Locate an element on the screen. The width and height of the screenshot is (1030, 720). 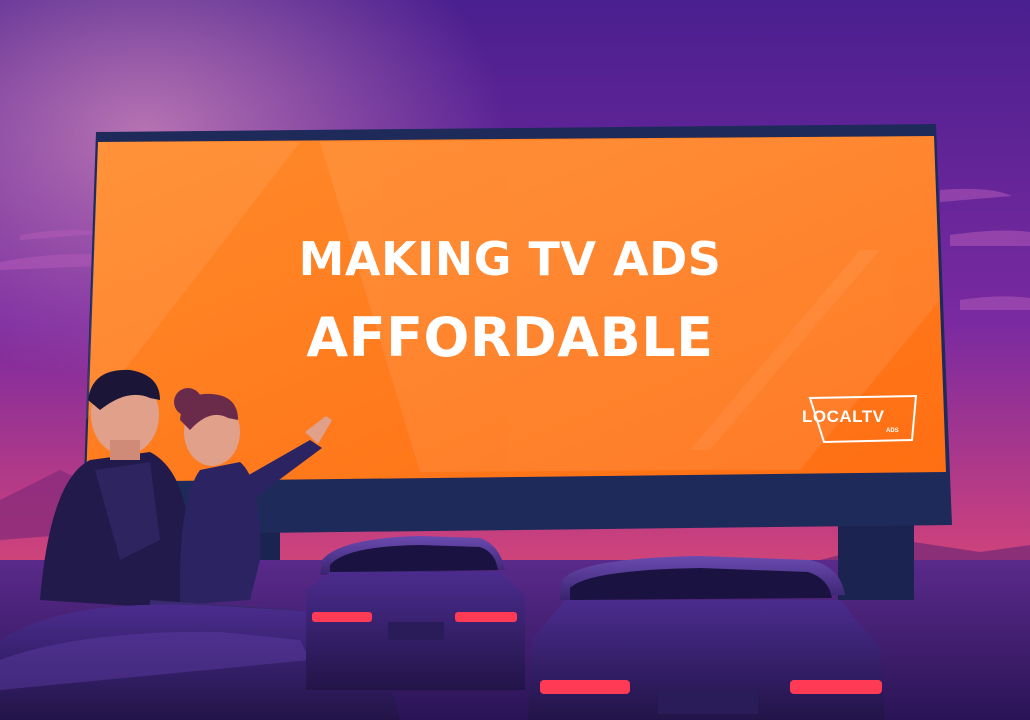
car-right is located at coordinates (706, 638).